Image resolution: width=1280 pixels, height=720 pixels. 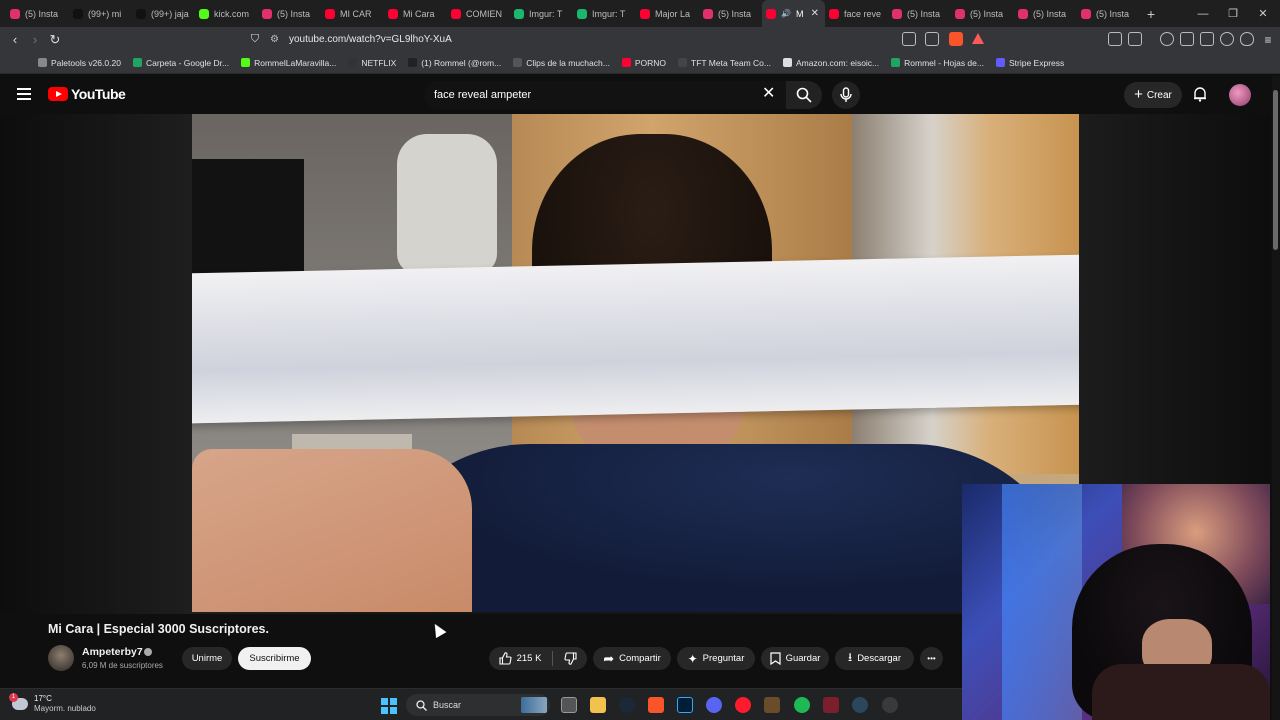 What do you see at coordinates (714, 705) in the screenshot?
I see `discord-icon` at bounding box center [714, 705].